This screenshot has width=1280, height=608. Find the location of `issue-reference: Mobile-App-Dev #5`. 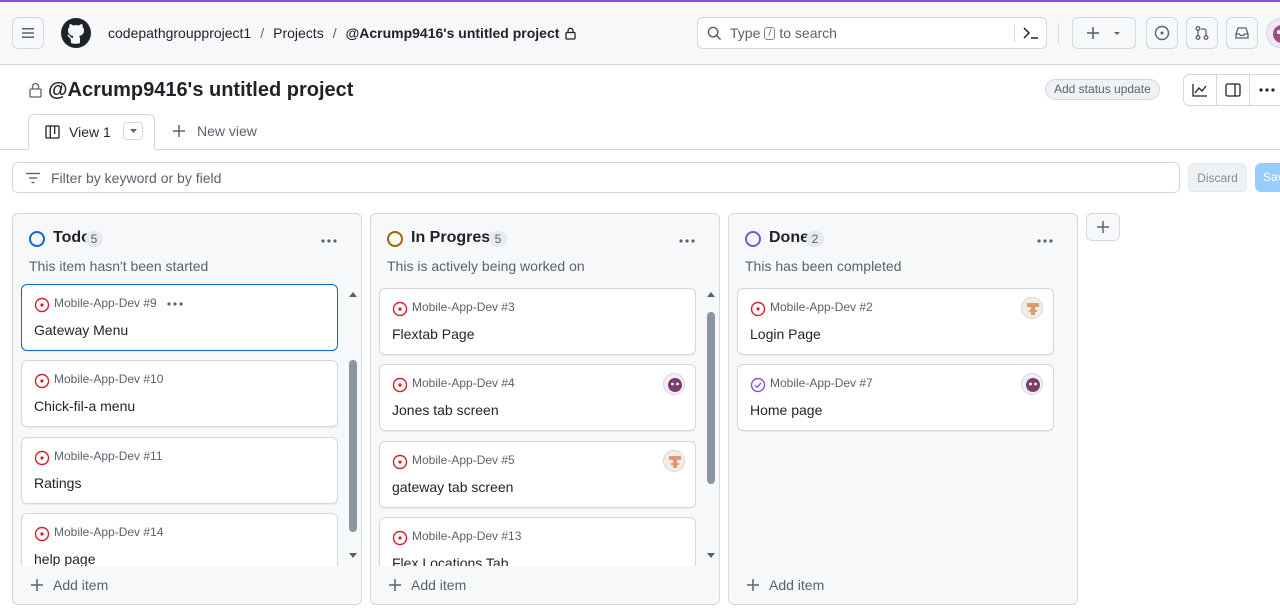

issue-reference: Mobile-App-Dev #5 is located at coordinates (463, 460).